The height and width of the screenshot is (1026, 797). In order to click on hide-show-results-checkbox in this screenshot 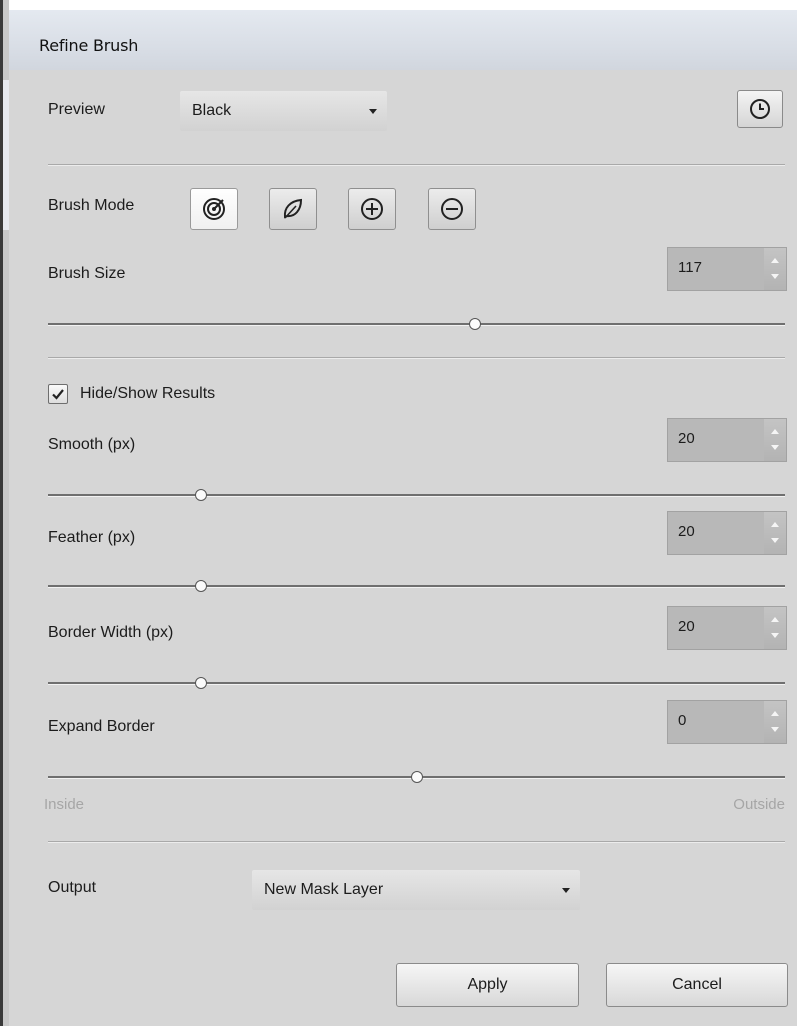, I will do `click(58, 394)`.